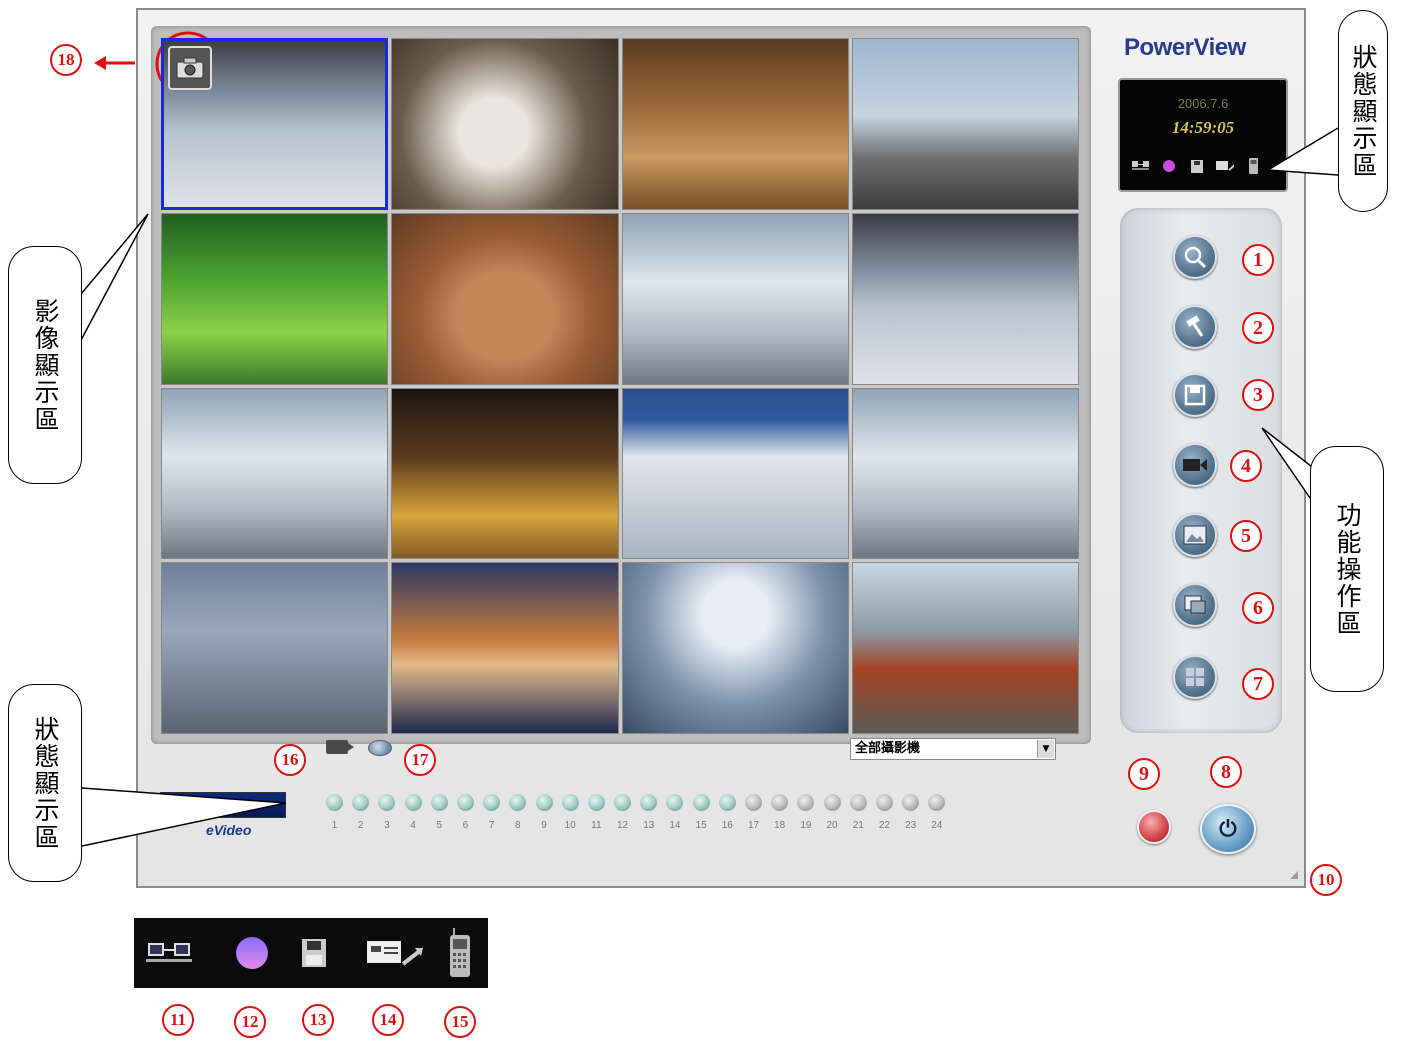  What do you see at coordinates (1246, 536) in the screenshot?
I see `marker-5: 5` at bounding box center [1246, 536].